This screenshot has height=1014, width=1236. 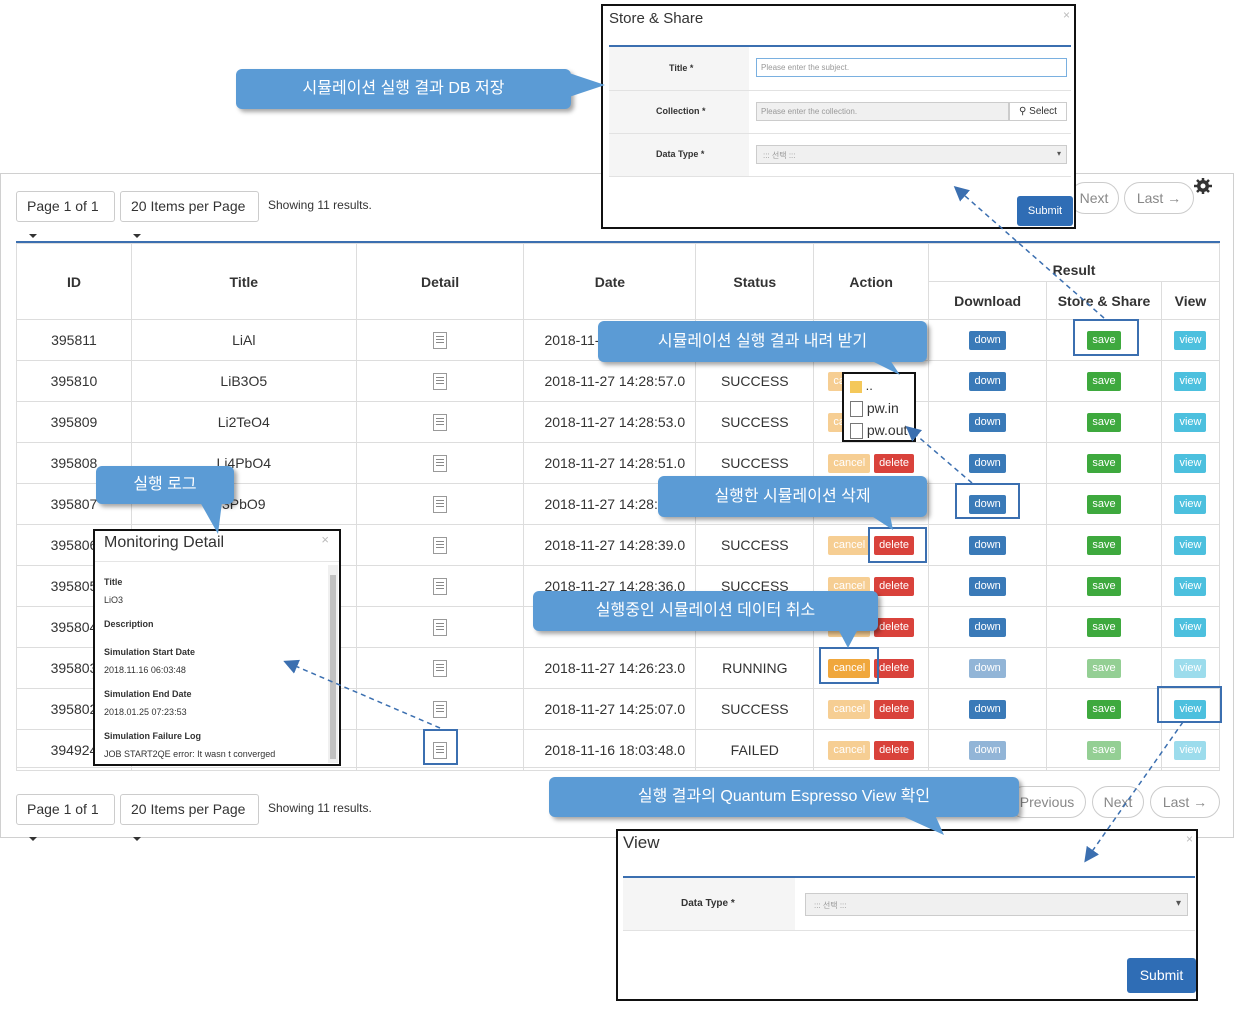 I want to click on last-button-top: Last →, so click(x=1159, y=198).